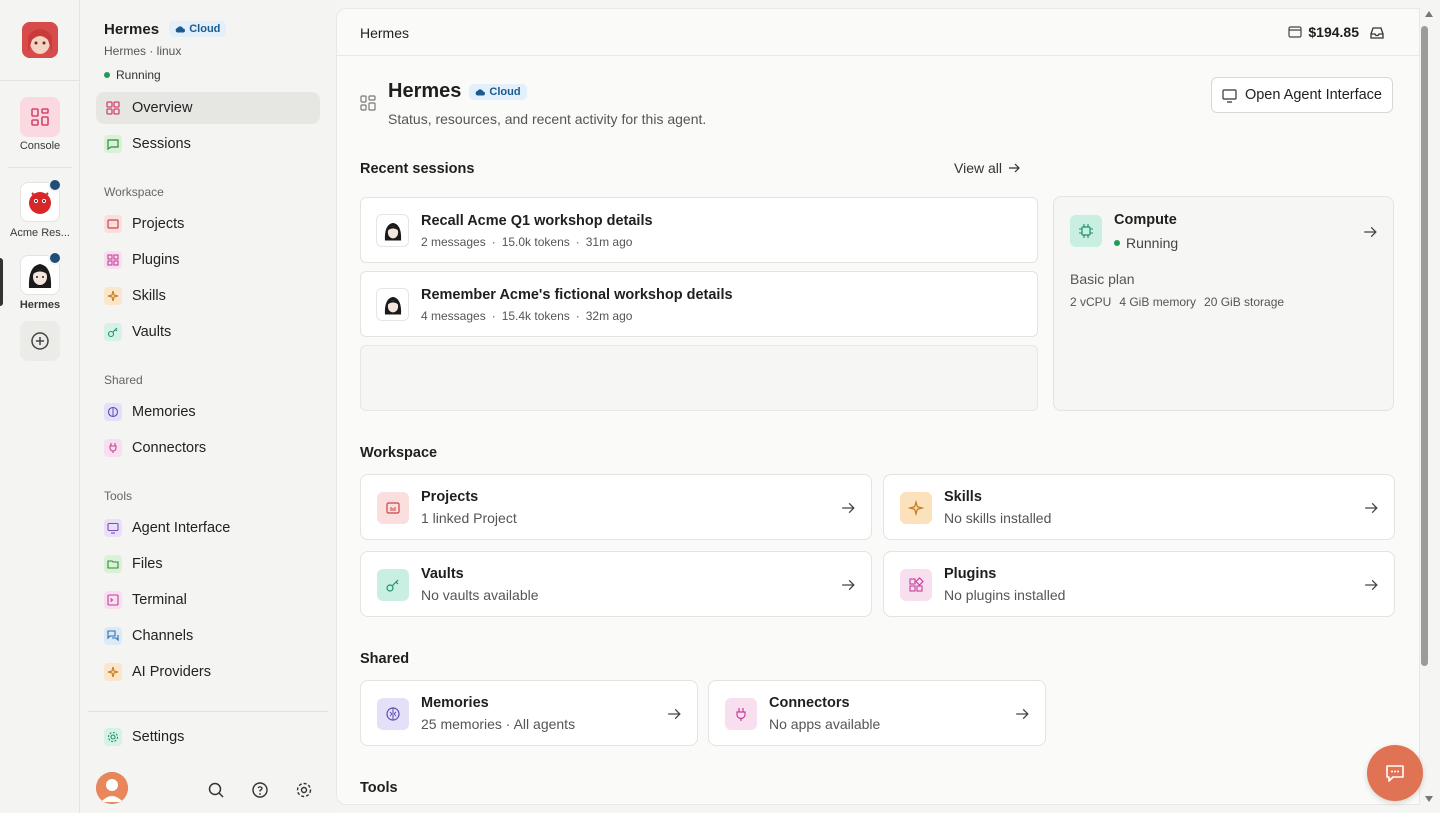  What do you see at coordinates (208, 636) in the screenshot?
I see `nav-channels: Channels` at bounding box center [208, 636].